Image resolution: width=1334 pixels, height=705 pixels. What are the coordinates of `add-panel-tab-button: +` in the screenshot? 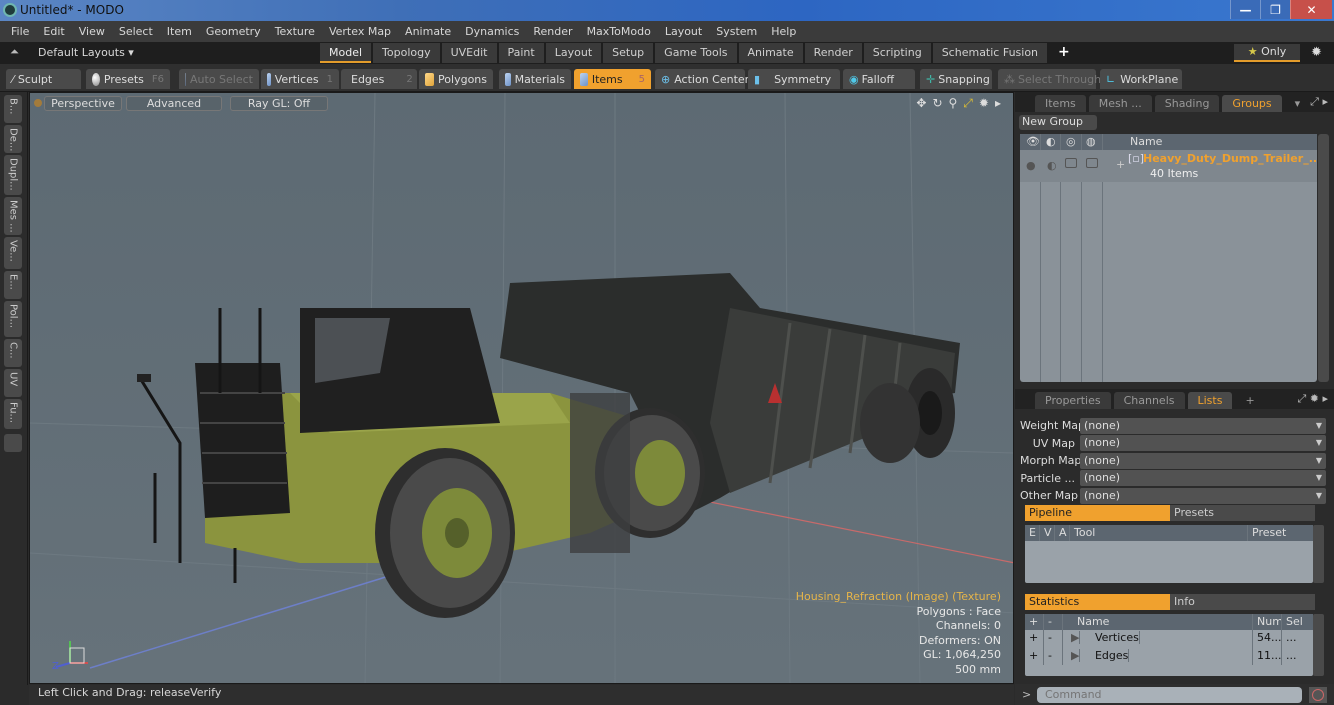 It's located at (1249, 400).